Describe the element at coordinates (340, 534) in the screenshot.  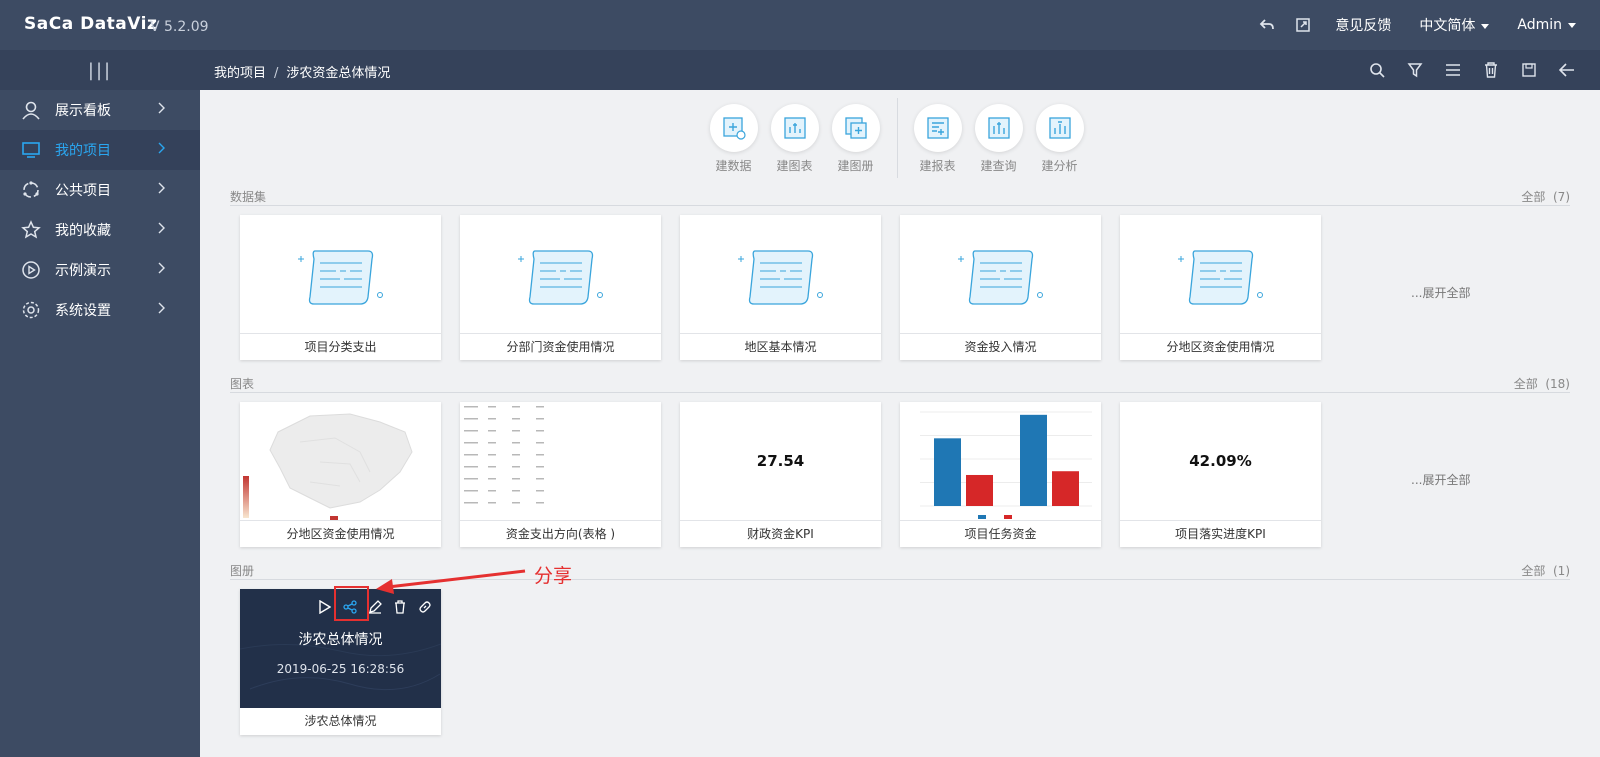
I see `card-caption: 分地区资金使用情况` at that location.